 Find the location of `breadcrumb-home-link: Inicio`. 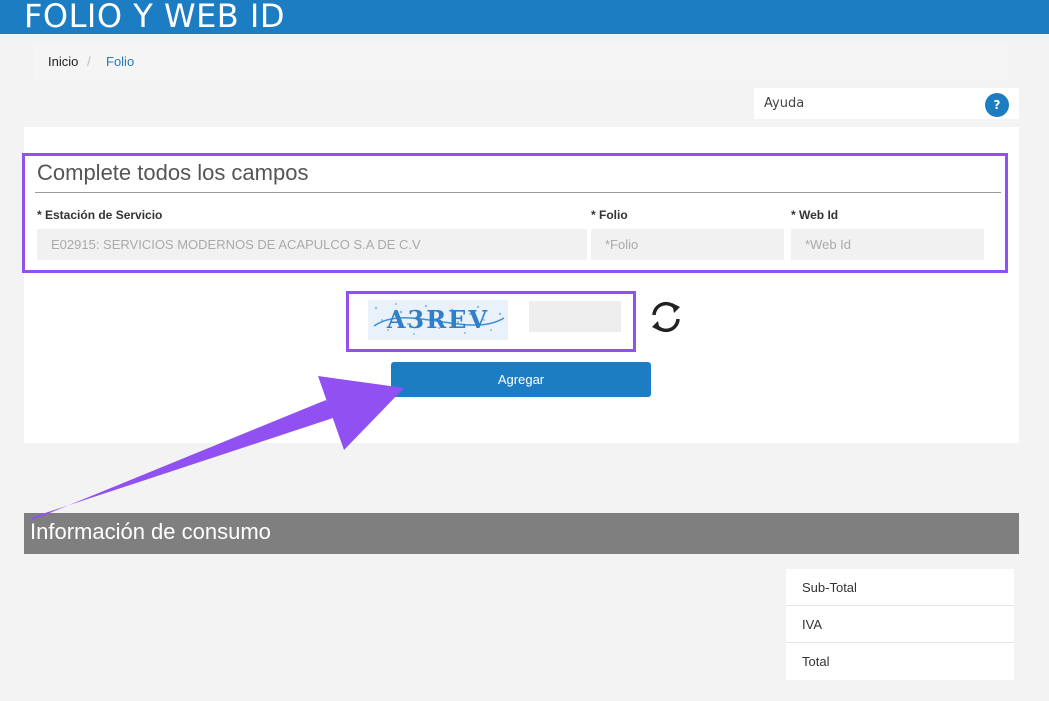

breadcrumb-home-link: Inicio is located at coordinates (63, 62).